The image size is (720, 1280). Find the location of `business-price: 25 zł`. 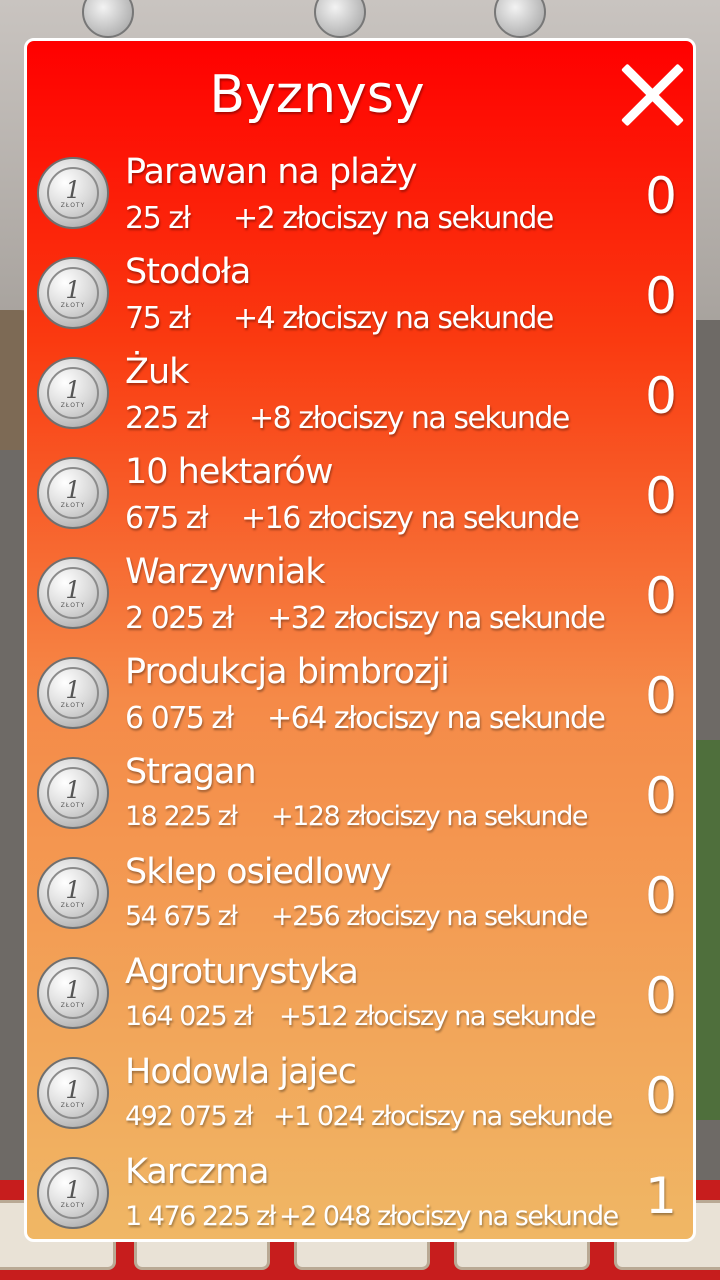

business-price: 25 zł is located at coordinates (158, 218).